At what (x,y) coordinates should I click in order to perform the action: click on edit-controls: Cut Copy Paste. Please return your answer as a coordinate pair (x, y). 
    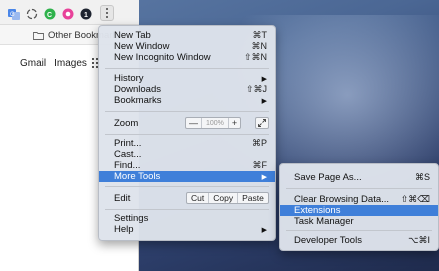
    Looking at the image, I should click on (227, 198).